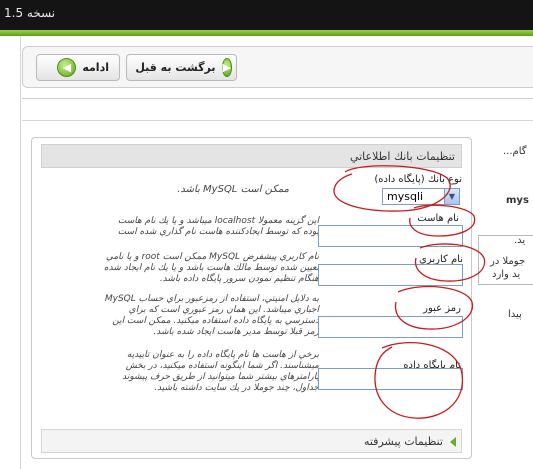  What do you see at coordinates (418, 179) in the screenshot?
I see `db-type-label: نوع بانك (پايگاه داده)` at bounding box center [418, 179].